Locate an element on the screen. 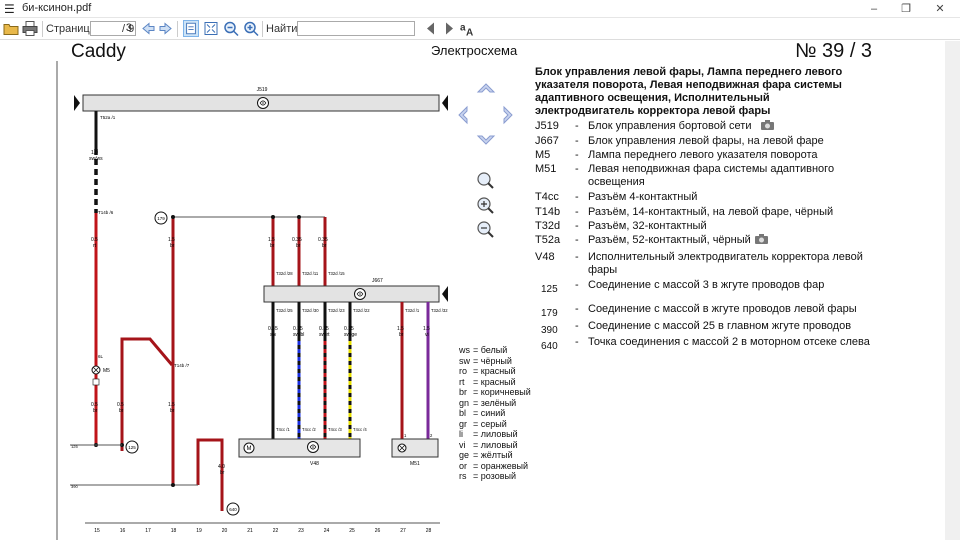  v48-pin-1: T4cc /1 is located at coordinates (283, 429).